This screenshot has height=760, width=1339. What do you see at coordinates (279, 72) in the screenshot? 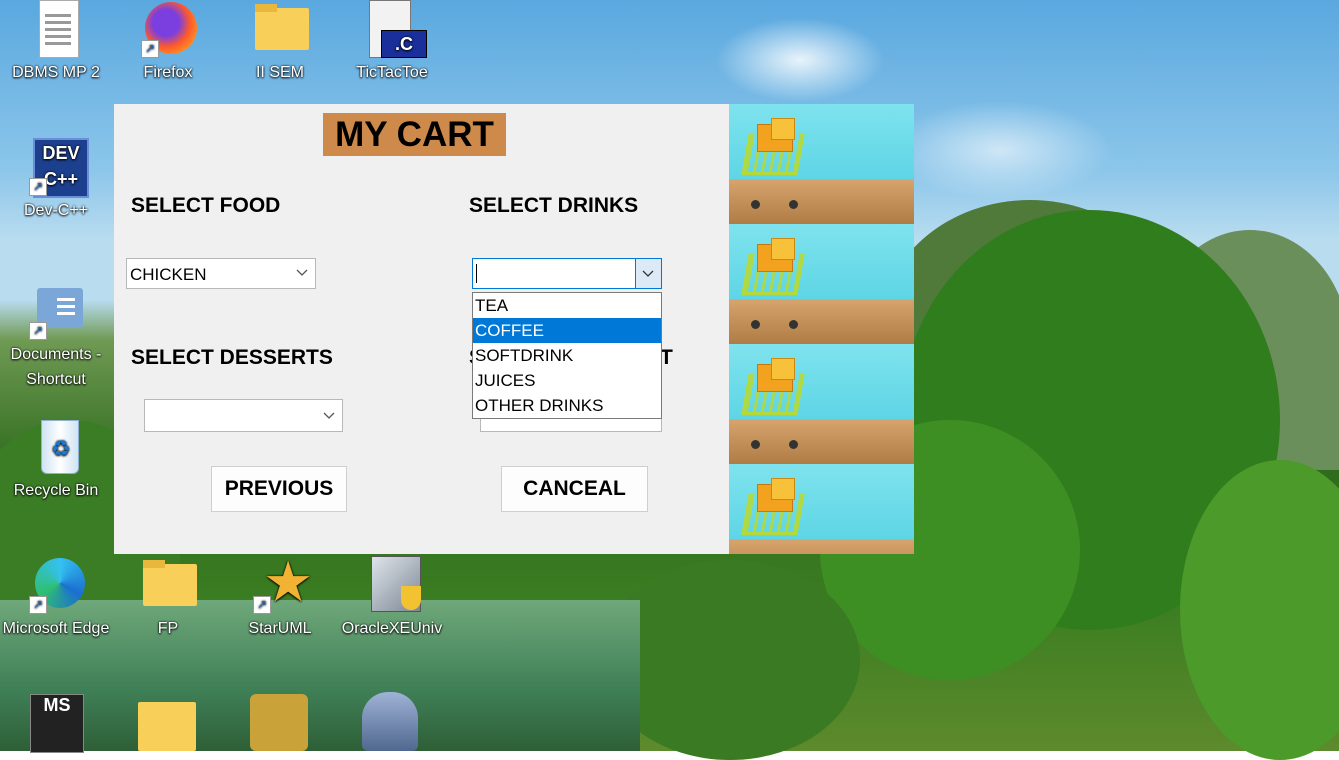
I see `desktop-icon-label: II SEM` at bounding box center [279, 72].